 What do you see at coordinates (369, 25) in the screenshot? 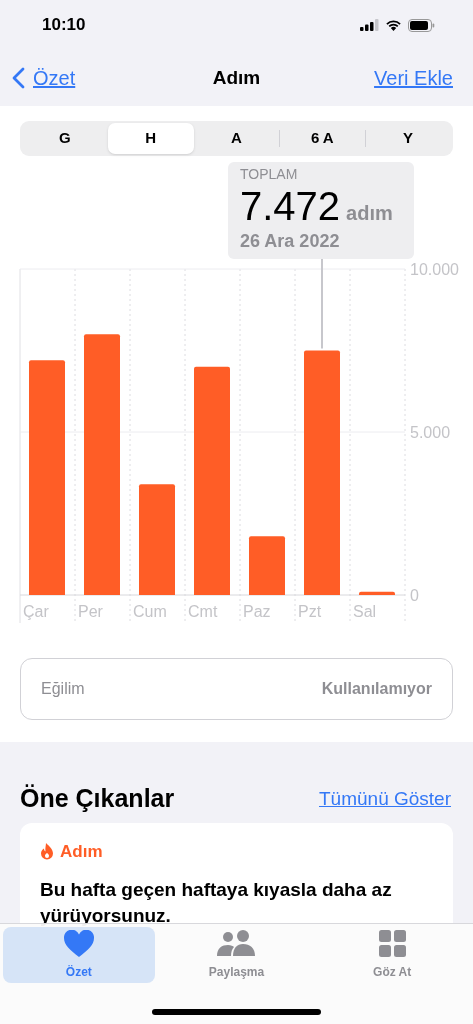
I see `signal-icon` at bounding box center [369, 25].